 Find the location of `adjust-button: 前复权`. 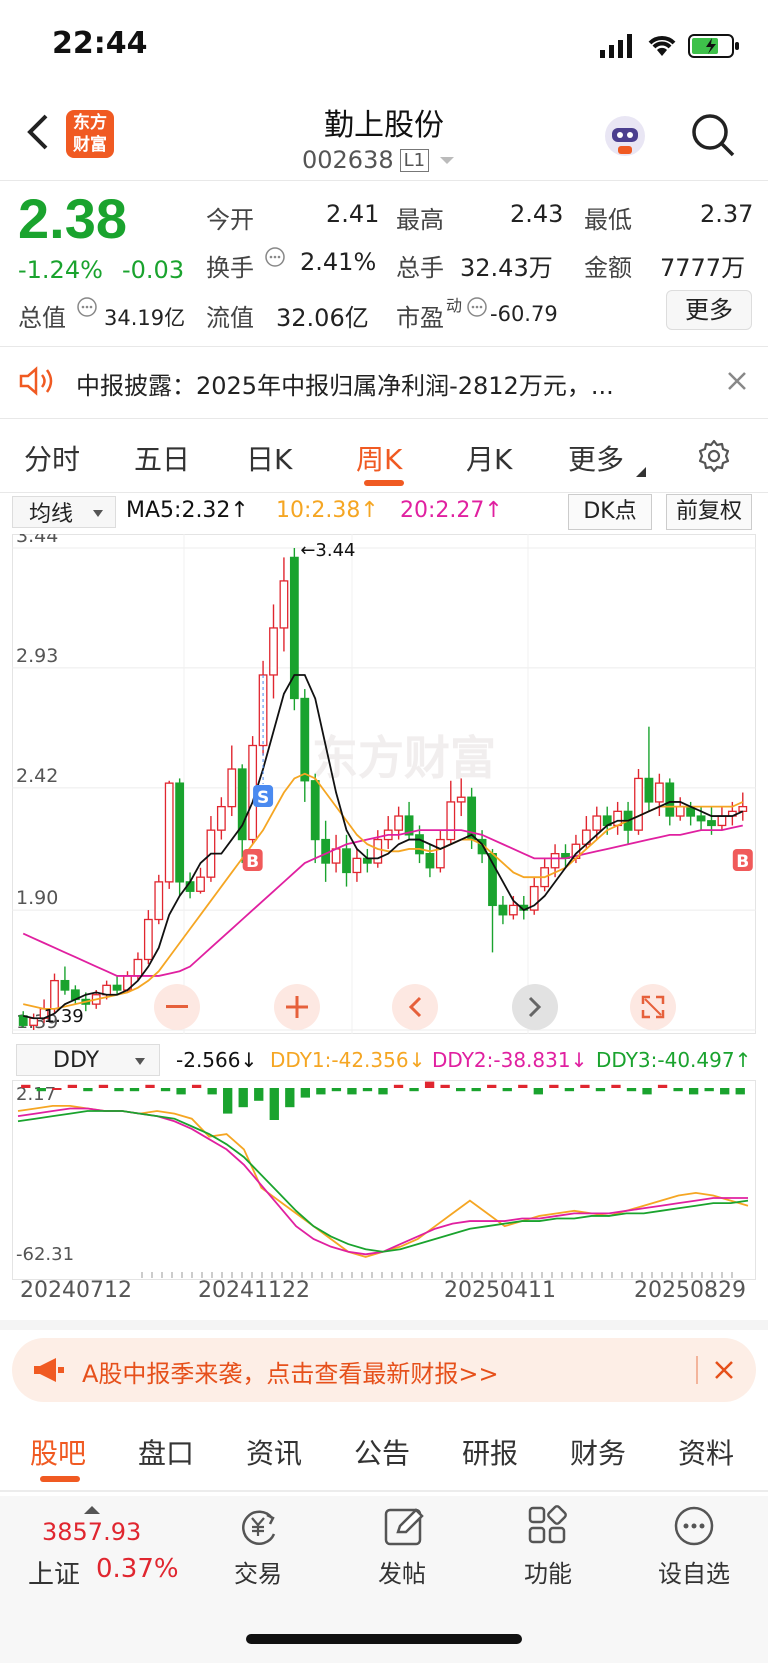

adjust-button: 前复权 is located at coordinates (709, 512).